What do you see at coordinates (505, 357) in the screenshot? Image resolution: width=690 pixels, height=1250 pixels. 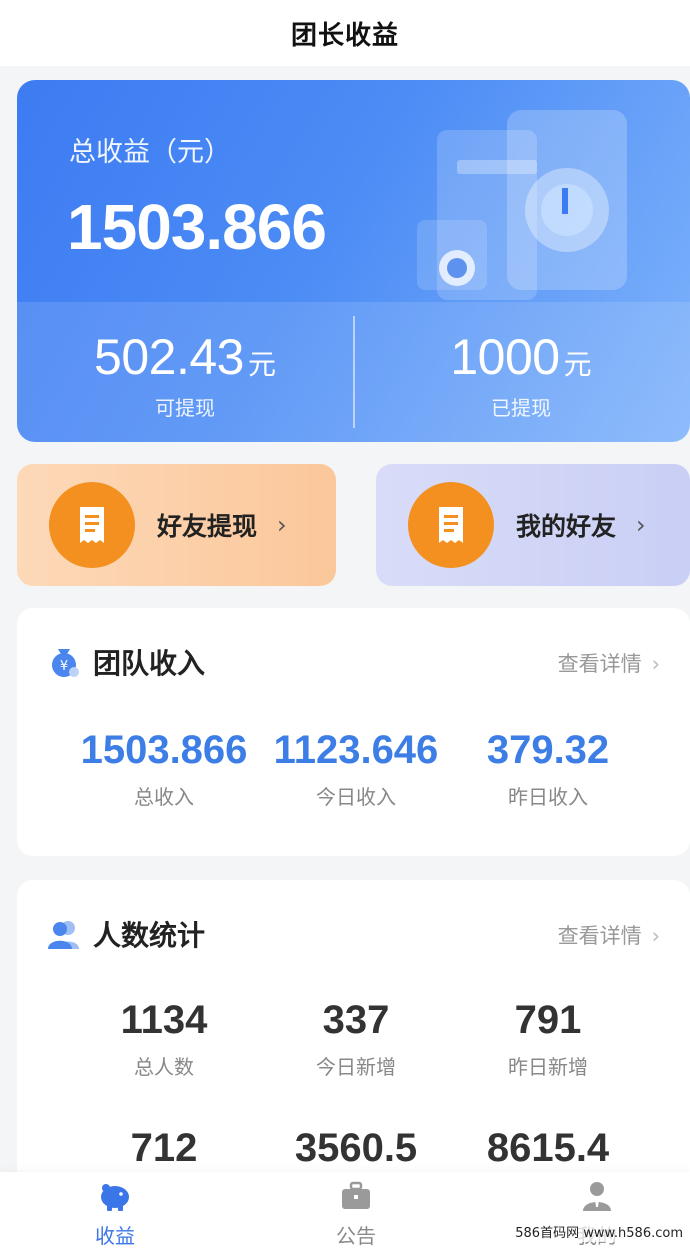 I see `withdrawn-amount: 1000` at bounding box center [505, 357].